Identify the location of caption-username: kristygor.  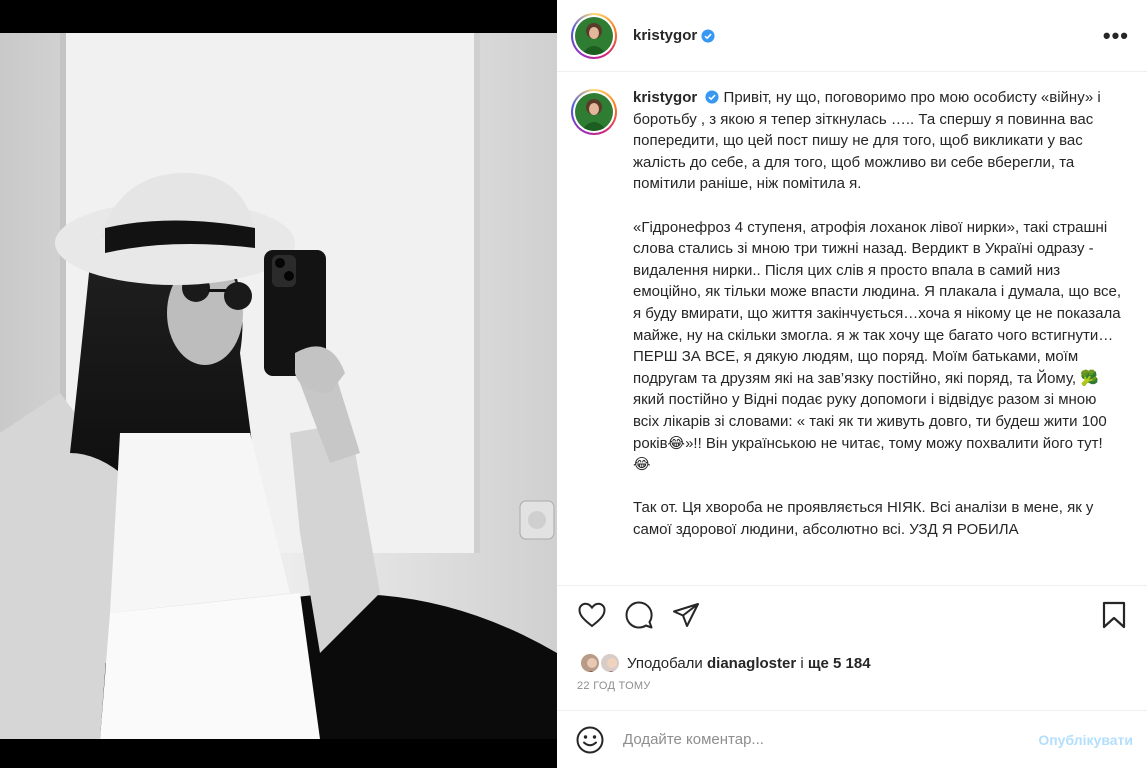
(665, 97).